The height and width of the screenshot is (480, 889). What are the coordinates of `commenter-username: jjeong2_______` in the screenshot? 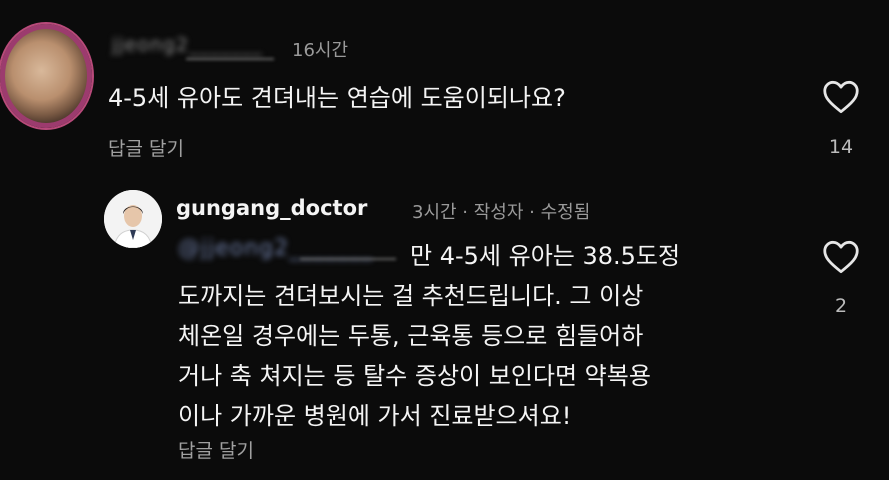 It's located at (187, 45).